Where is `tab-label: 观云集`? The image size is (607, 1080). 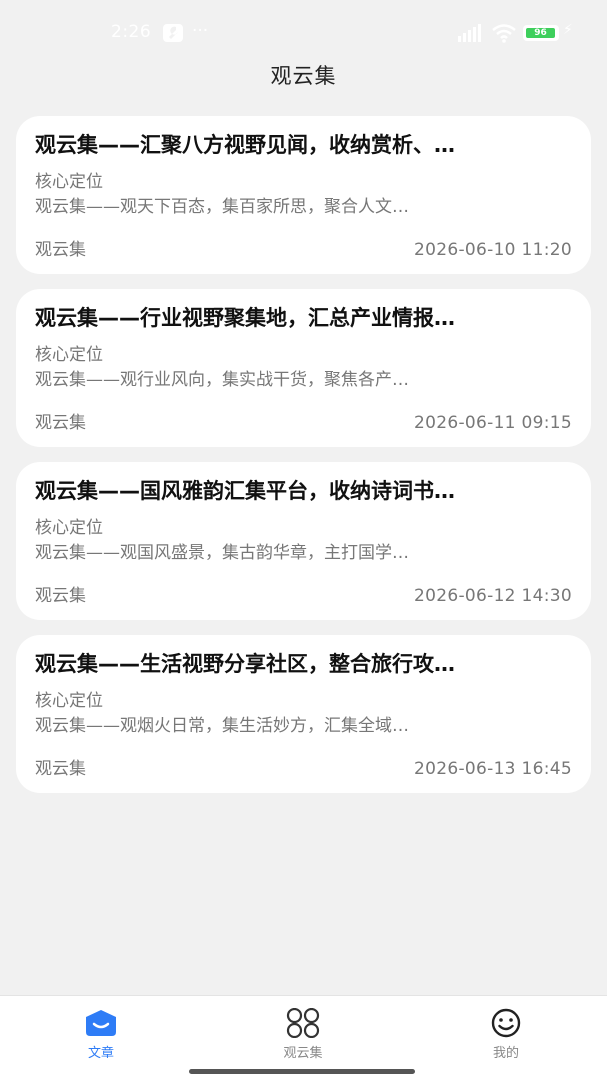
tab-label: 观云集 is located at coordinates (303, 1053).